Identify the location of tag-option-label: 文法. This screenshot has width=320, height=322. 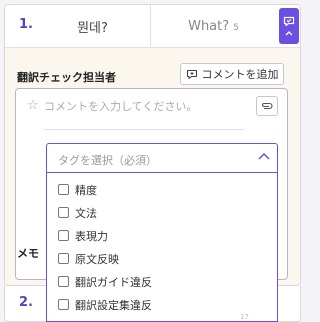
(86, 213).